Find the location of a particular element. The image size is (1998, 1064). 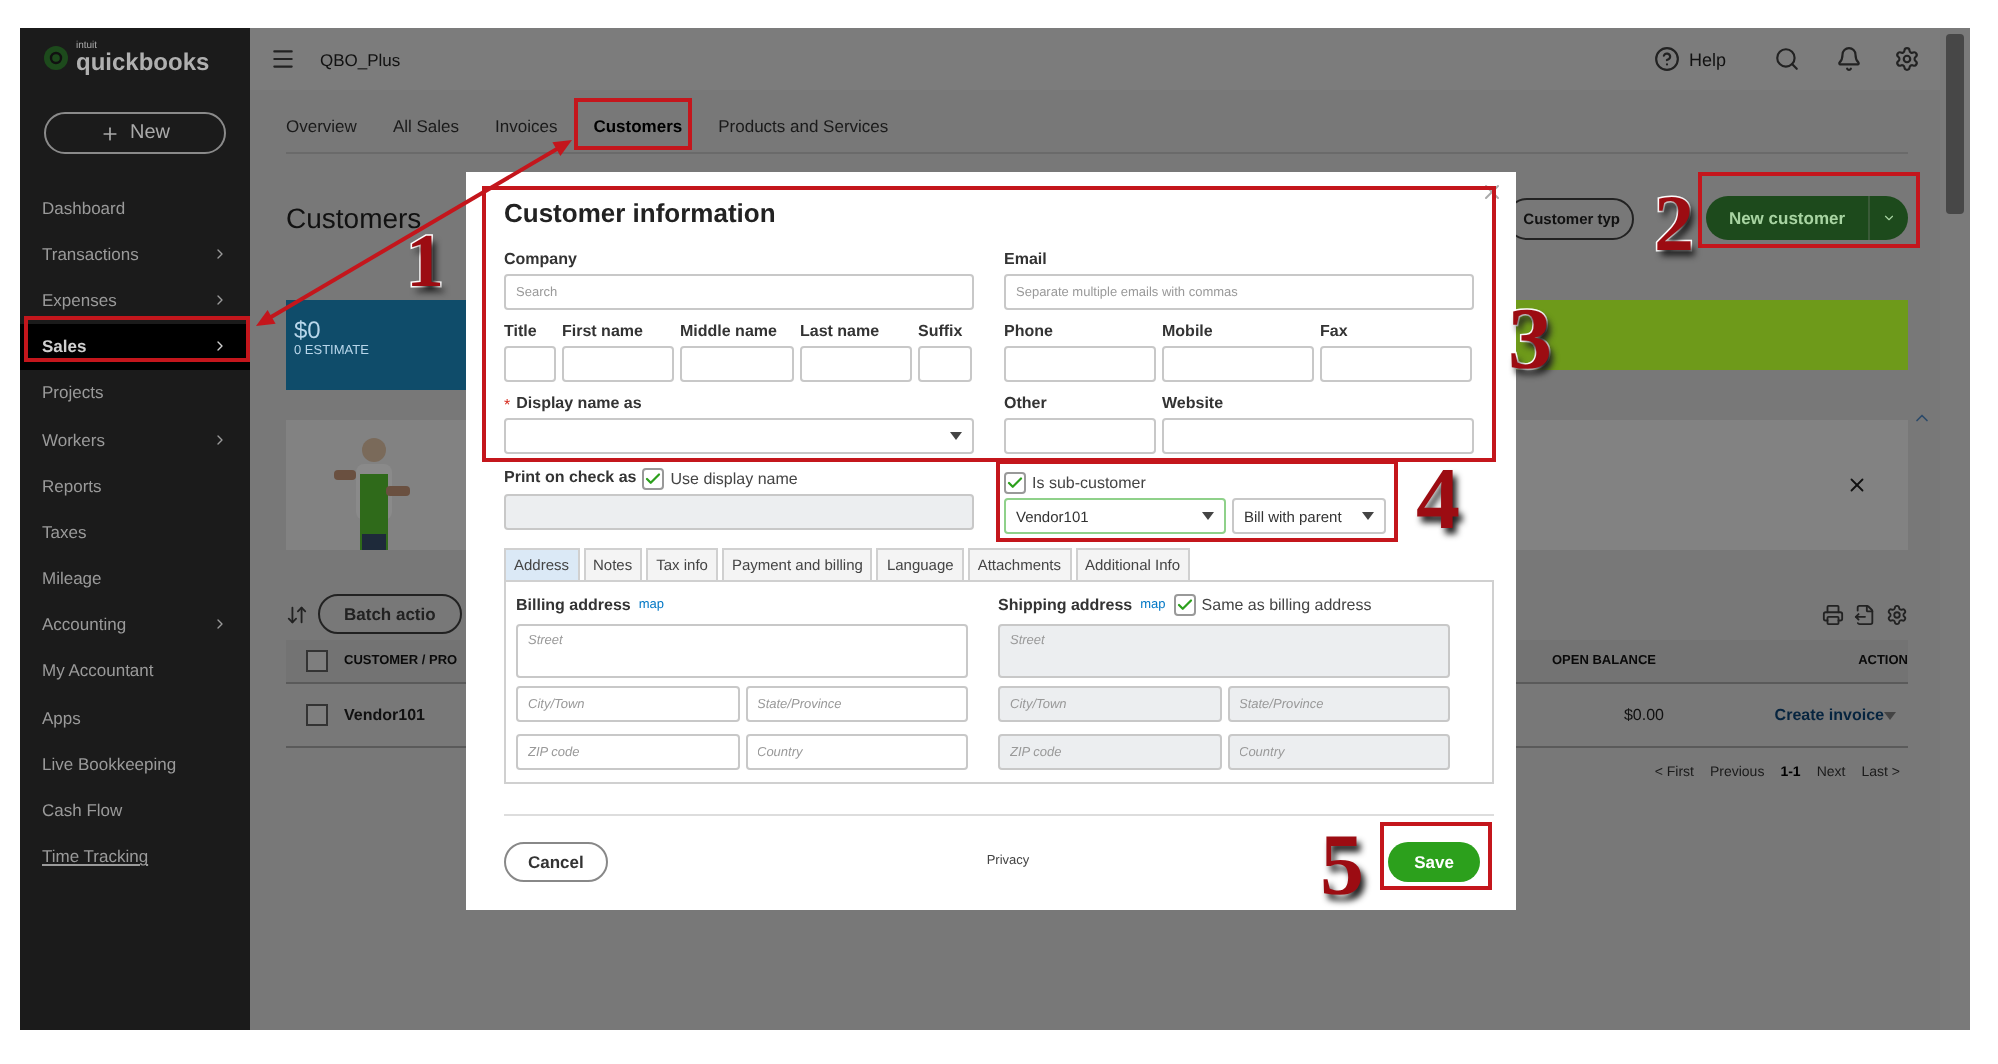

field-label: First name is located at coordinates (603, 332).